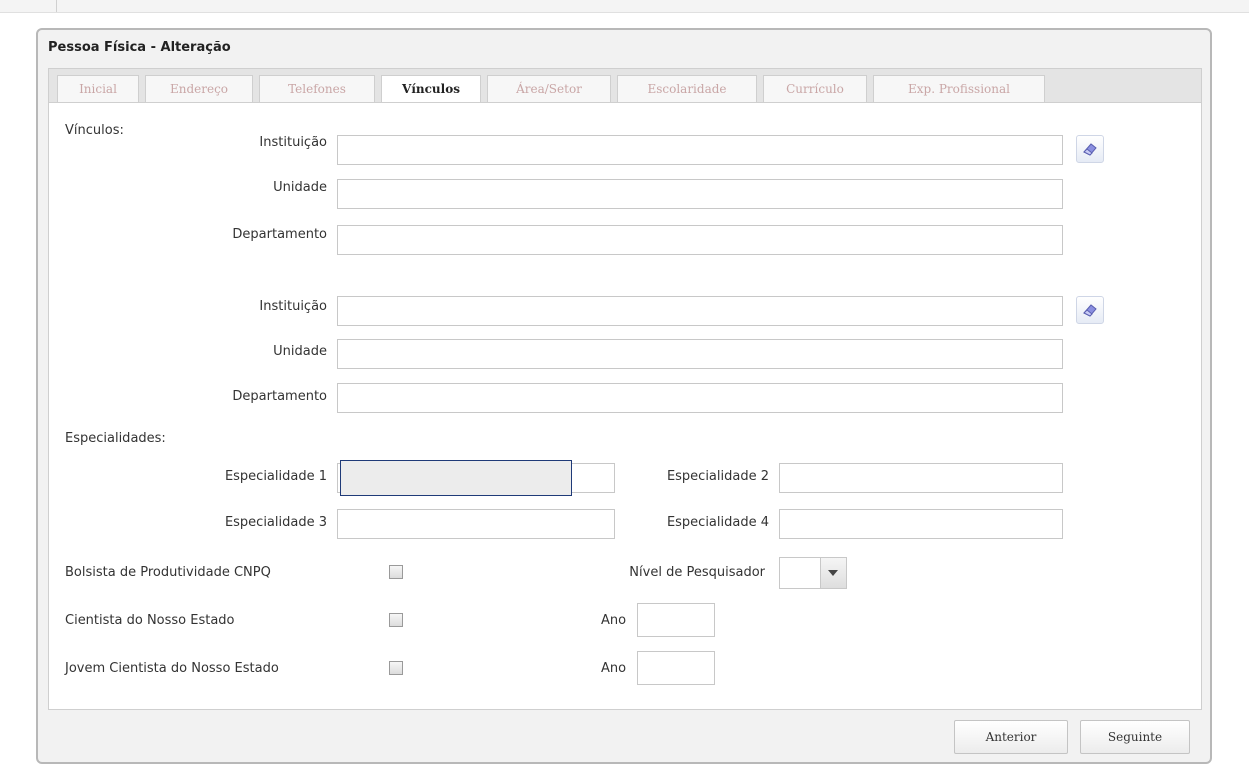  What do you see at coordinates (275, 522) in the screenshot?
I see `especialidade-3-label: Especialidade 3` at bounding box center [275, 522].